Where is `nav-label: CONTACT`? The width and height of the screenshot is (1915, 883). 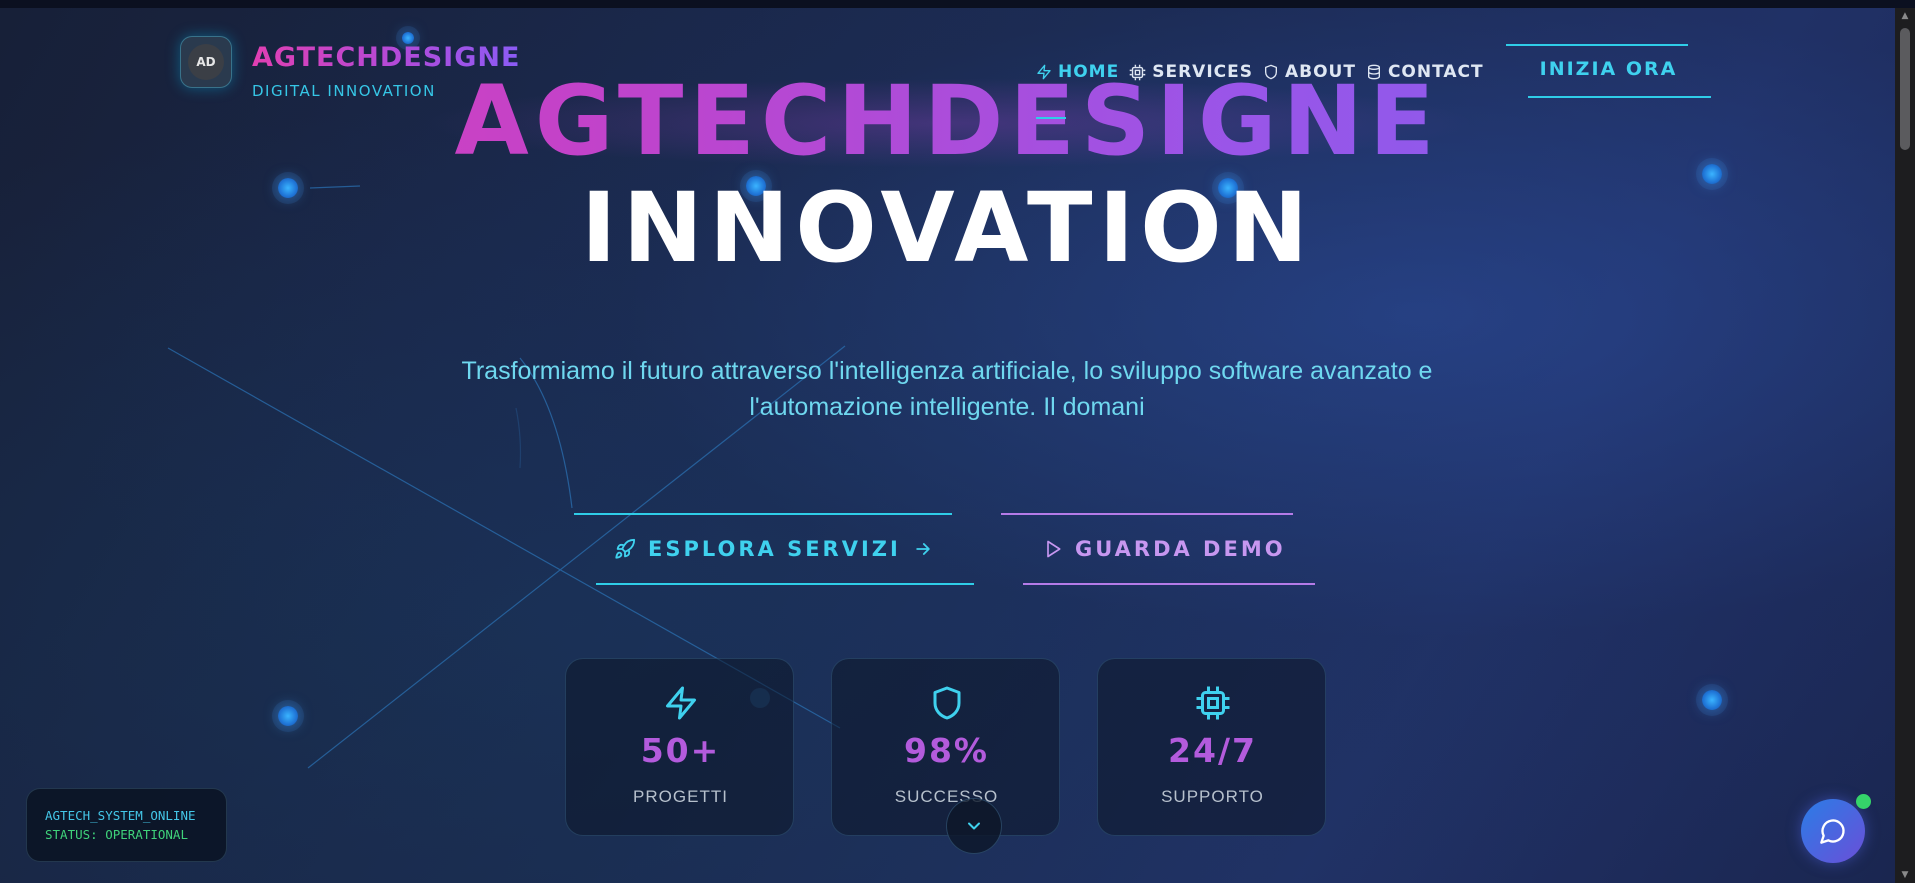 nav-label: CONTACT is located at coordinates (1435, 72).